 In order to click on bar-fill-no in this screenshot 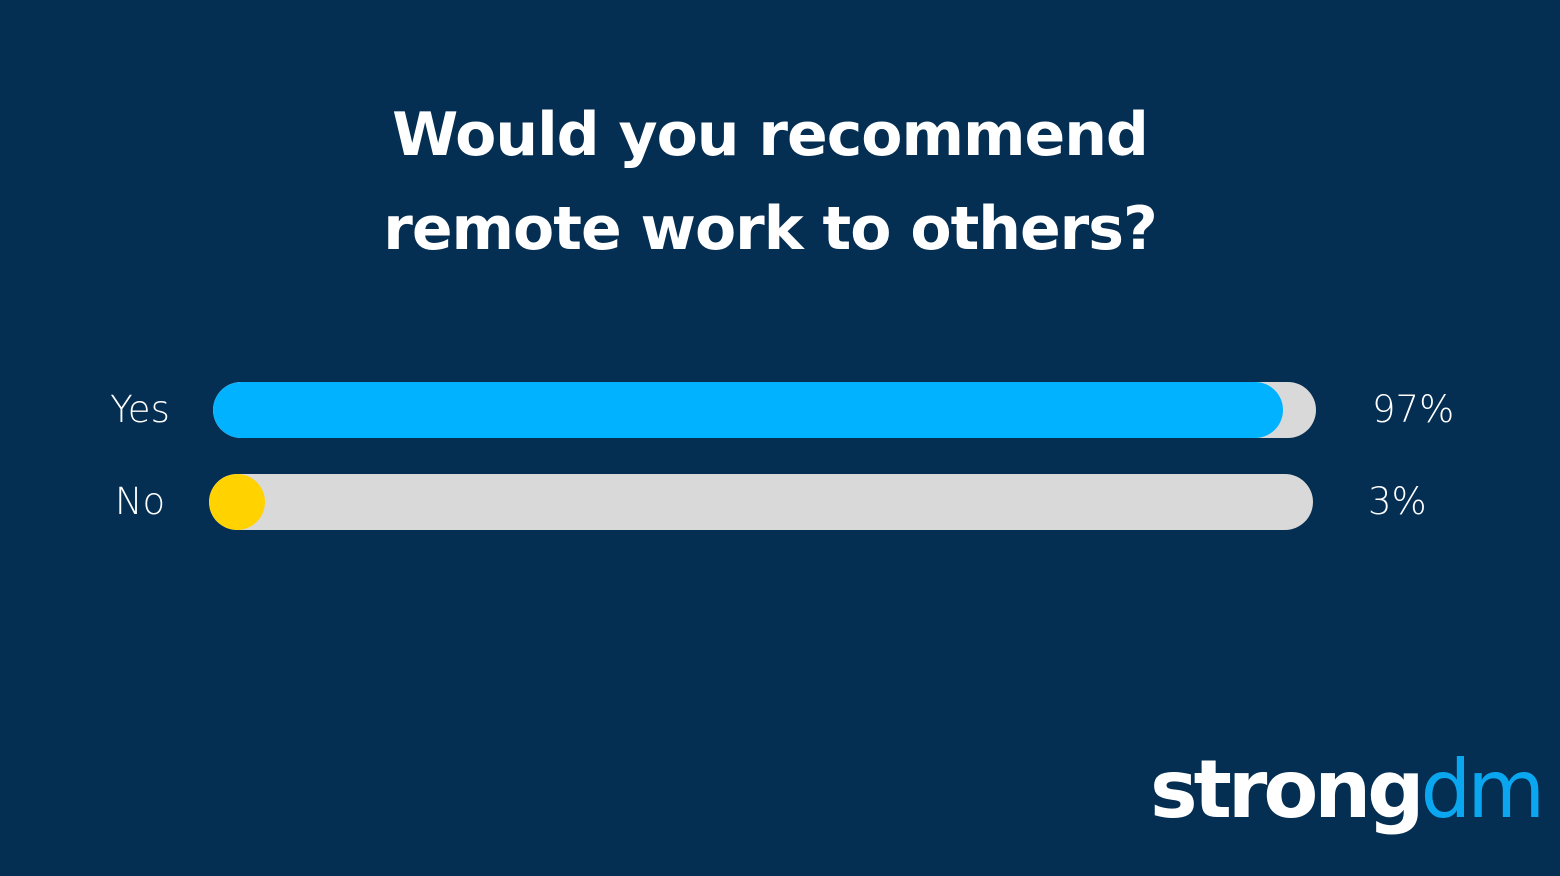, I will do `click(237, 502)`.